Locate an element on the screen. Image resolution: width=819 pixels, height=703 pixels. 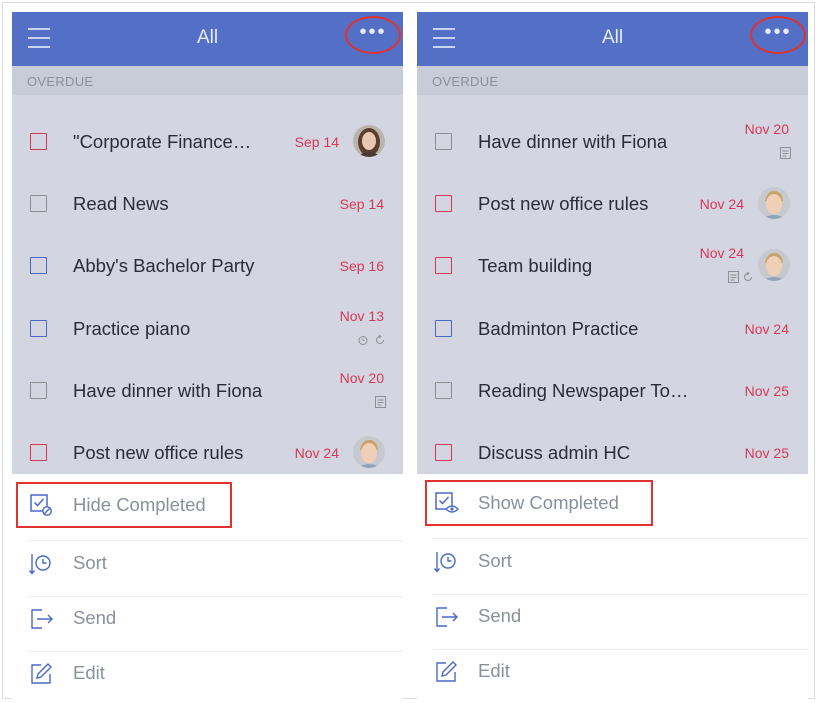
task-row: Team building Nov 24 is located at coordinates (612, 266).